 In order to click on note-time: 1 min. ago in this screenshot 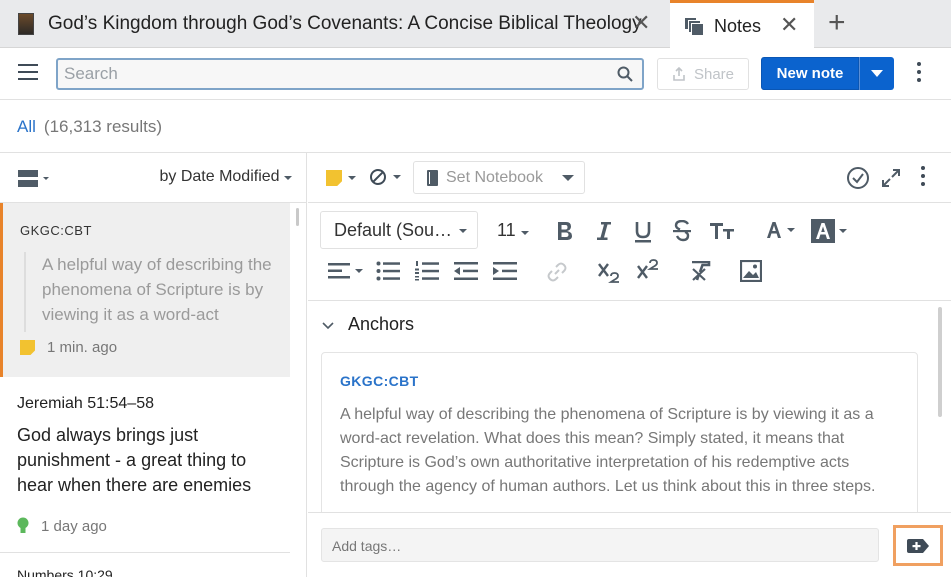, I will do `click(82, 347)`.